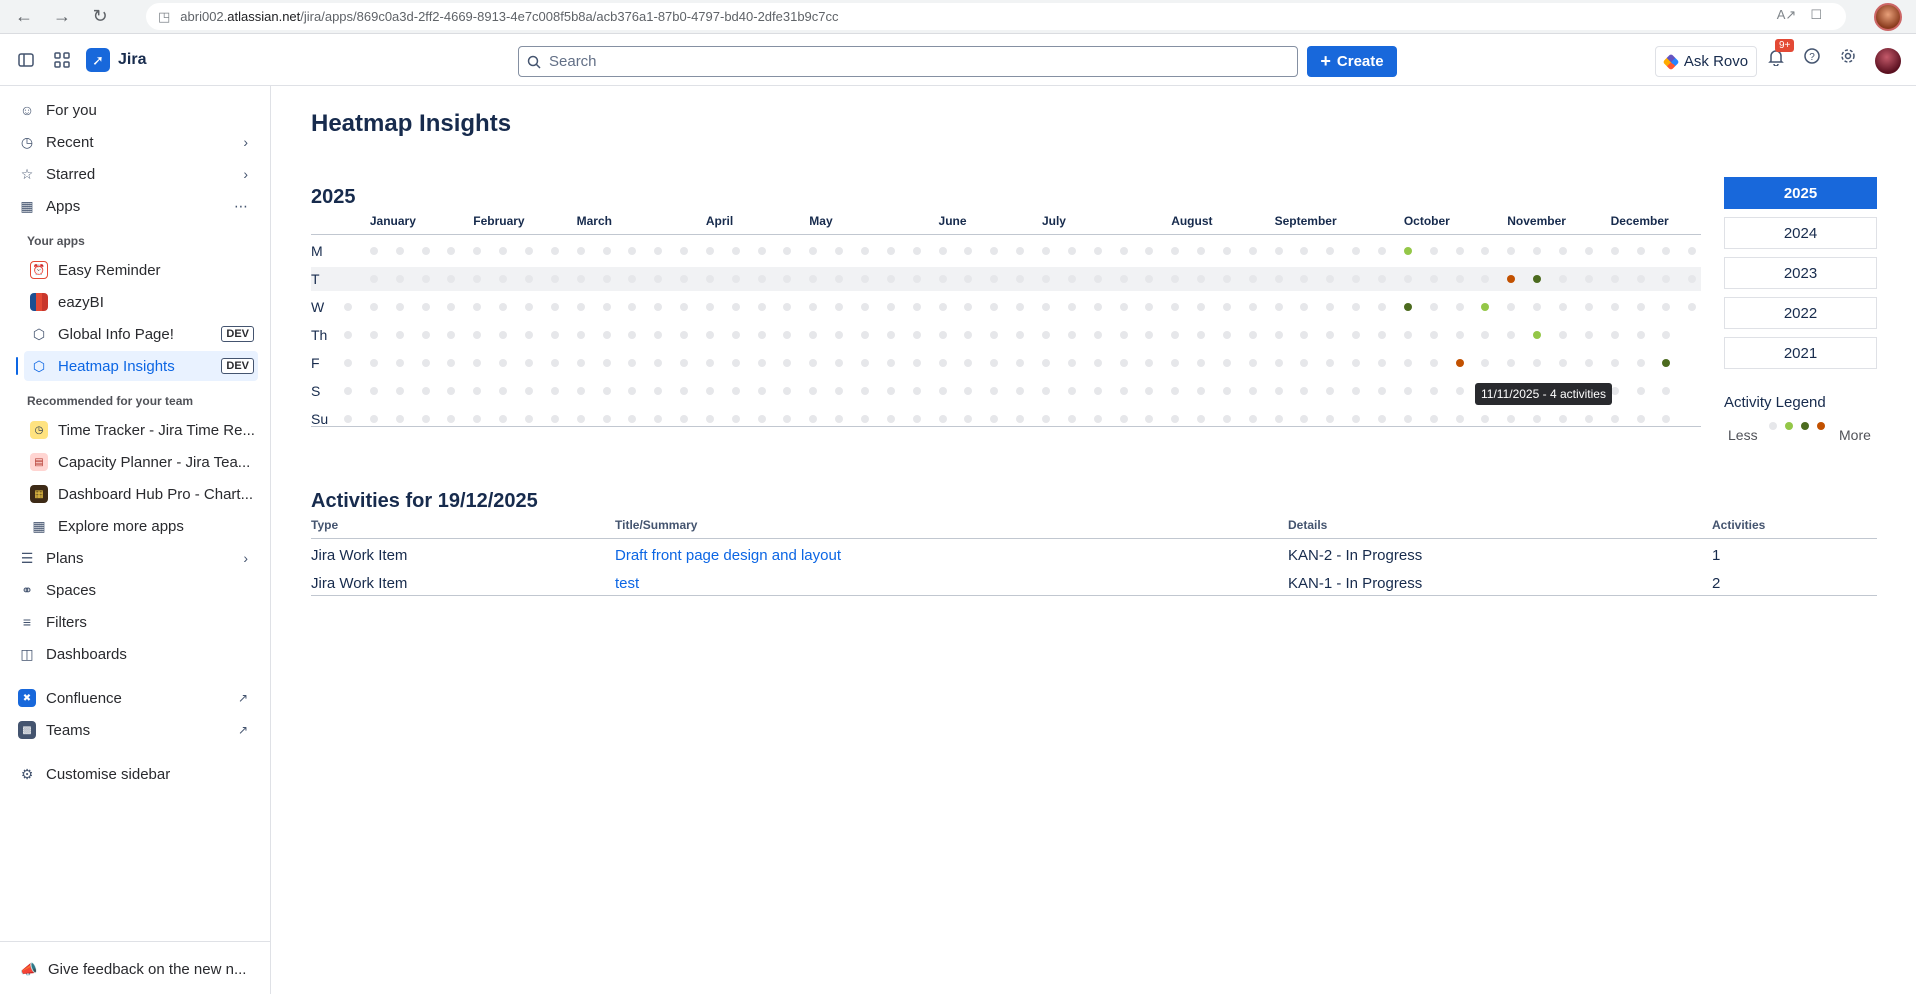  Describe the element at coordinates (135, 622) in the screenshot. I see `sidebar-item-filters: ≡ Filters` at that location.